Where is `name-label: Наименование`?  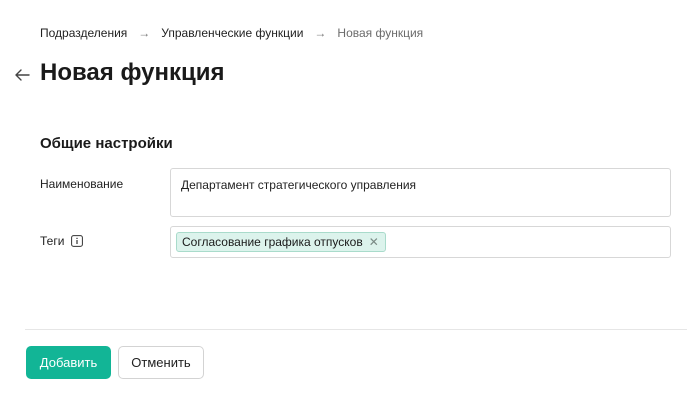
name-label: Наименование is located at coordinates (82, 184).